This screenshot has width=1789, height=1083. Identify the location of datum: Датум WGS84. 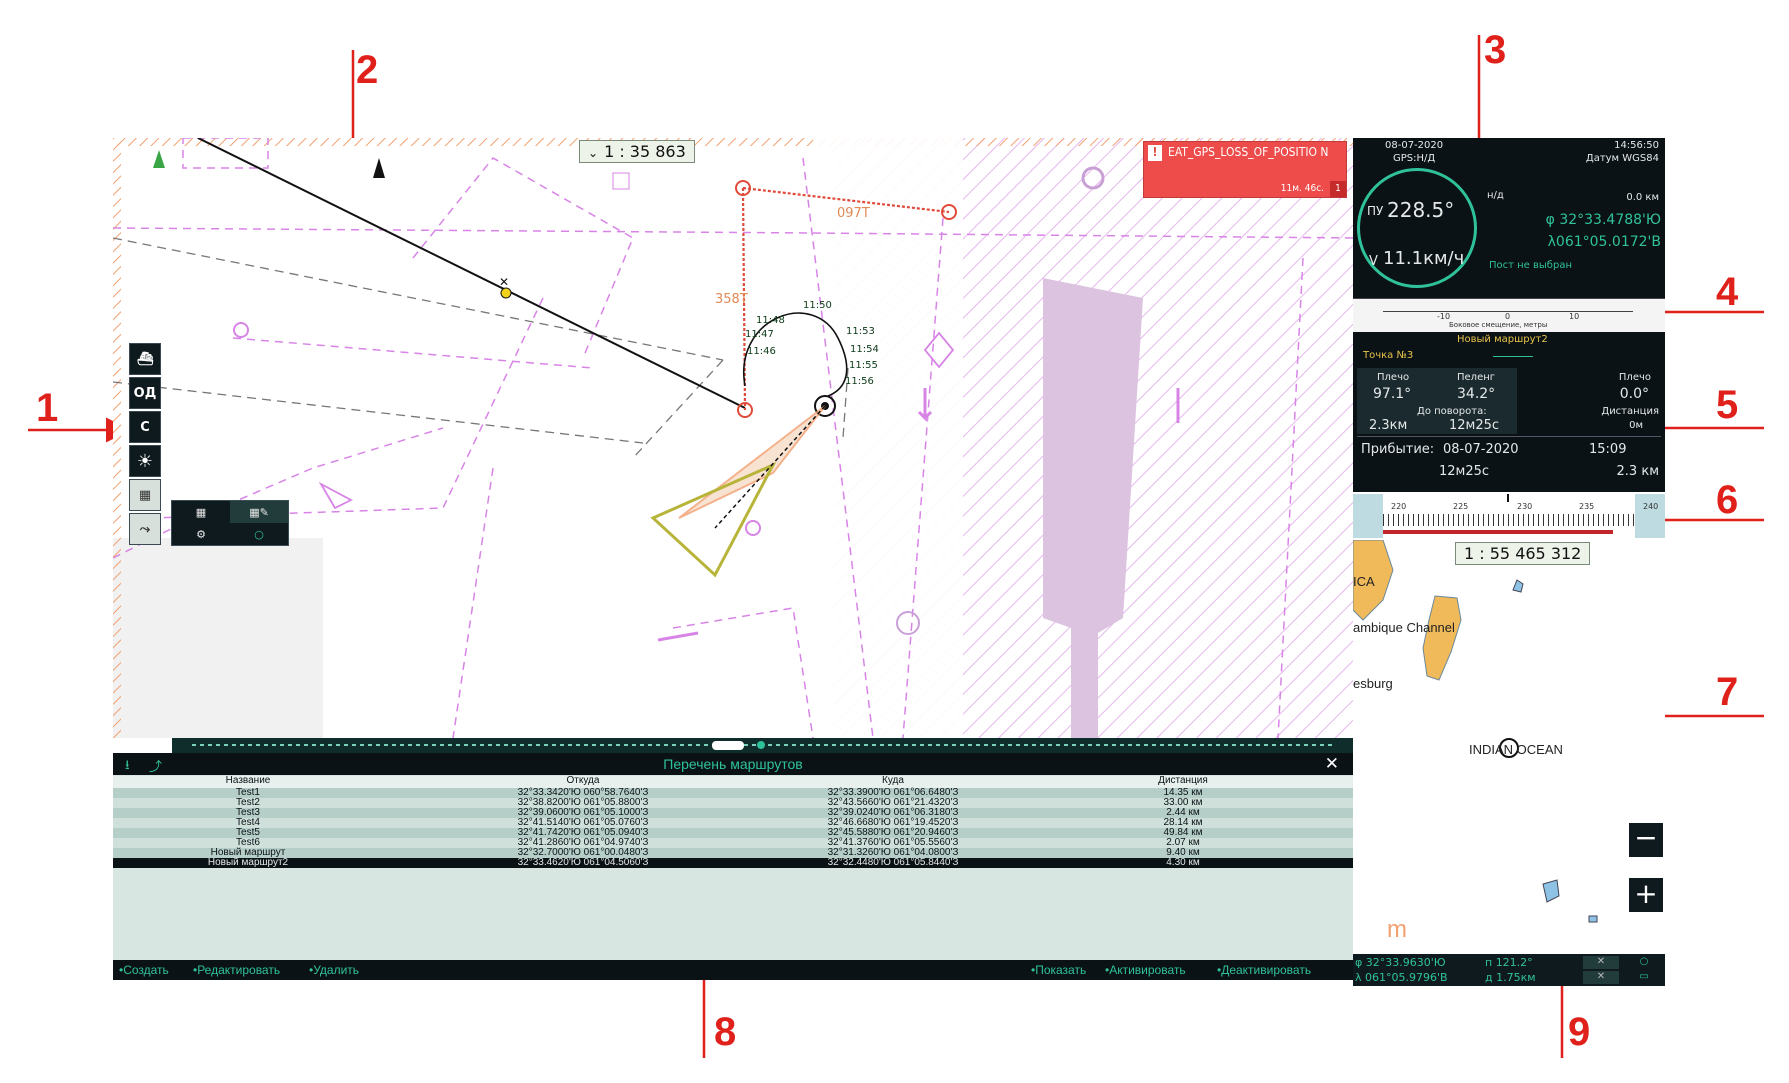
(1622, 158).